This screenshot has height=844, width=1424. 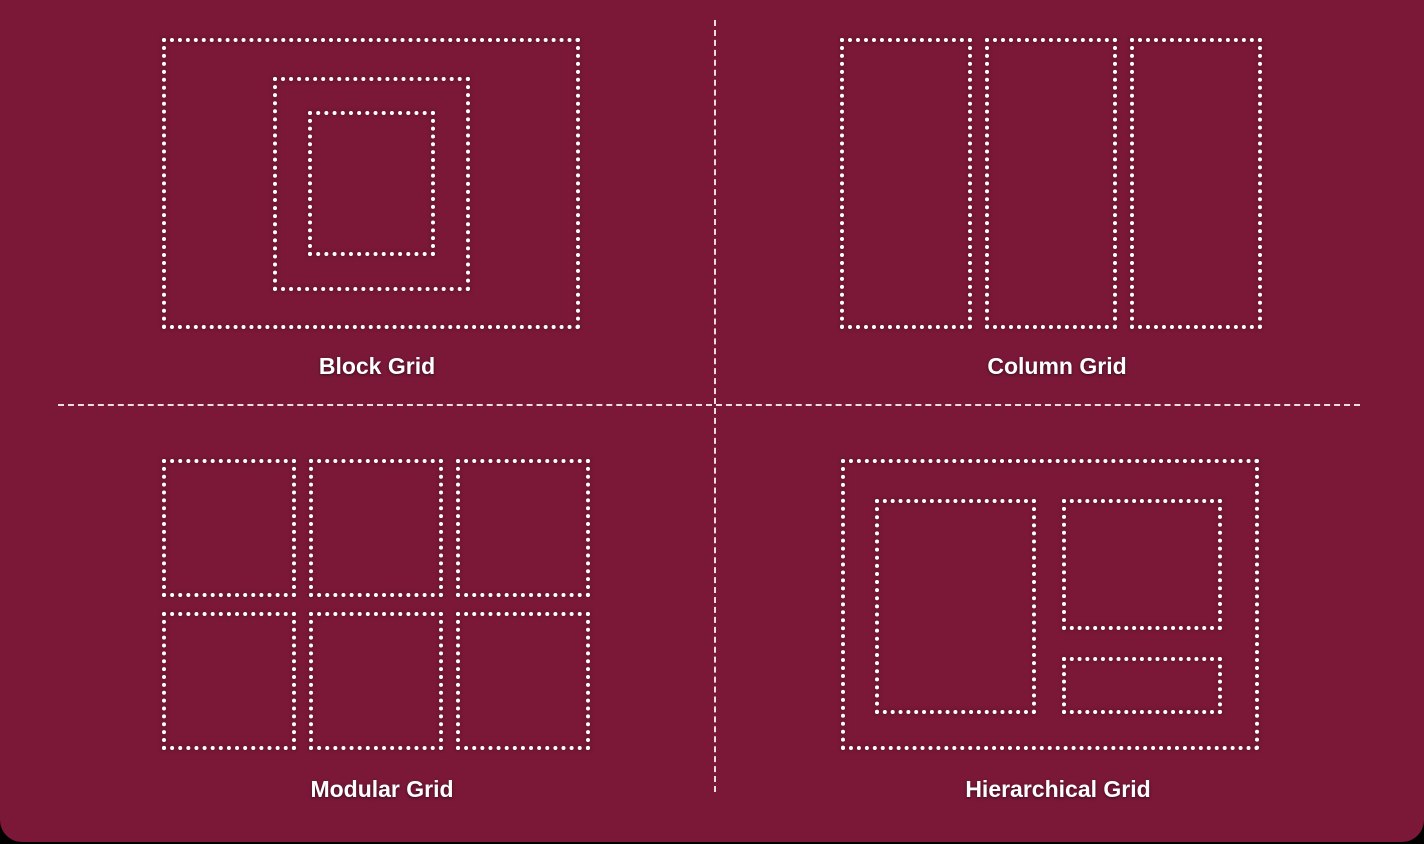 What do you see at coordinates (377, 366) in the screenshot?
I see `block-grid-label: Block Grid` at bounding box center [377, 366].